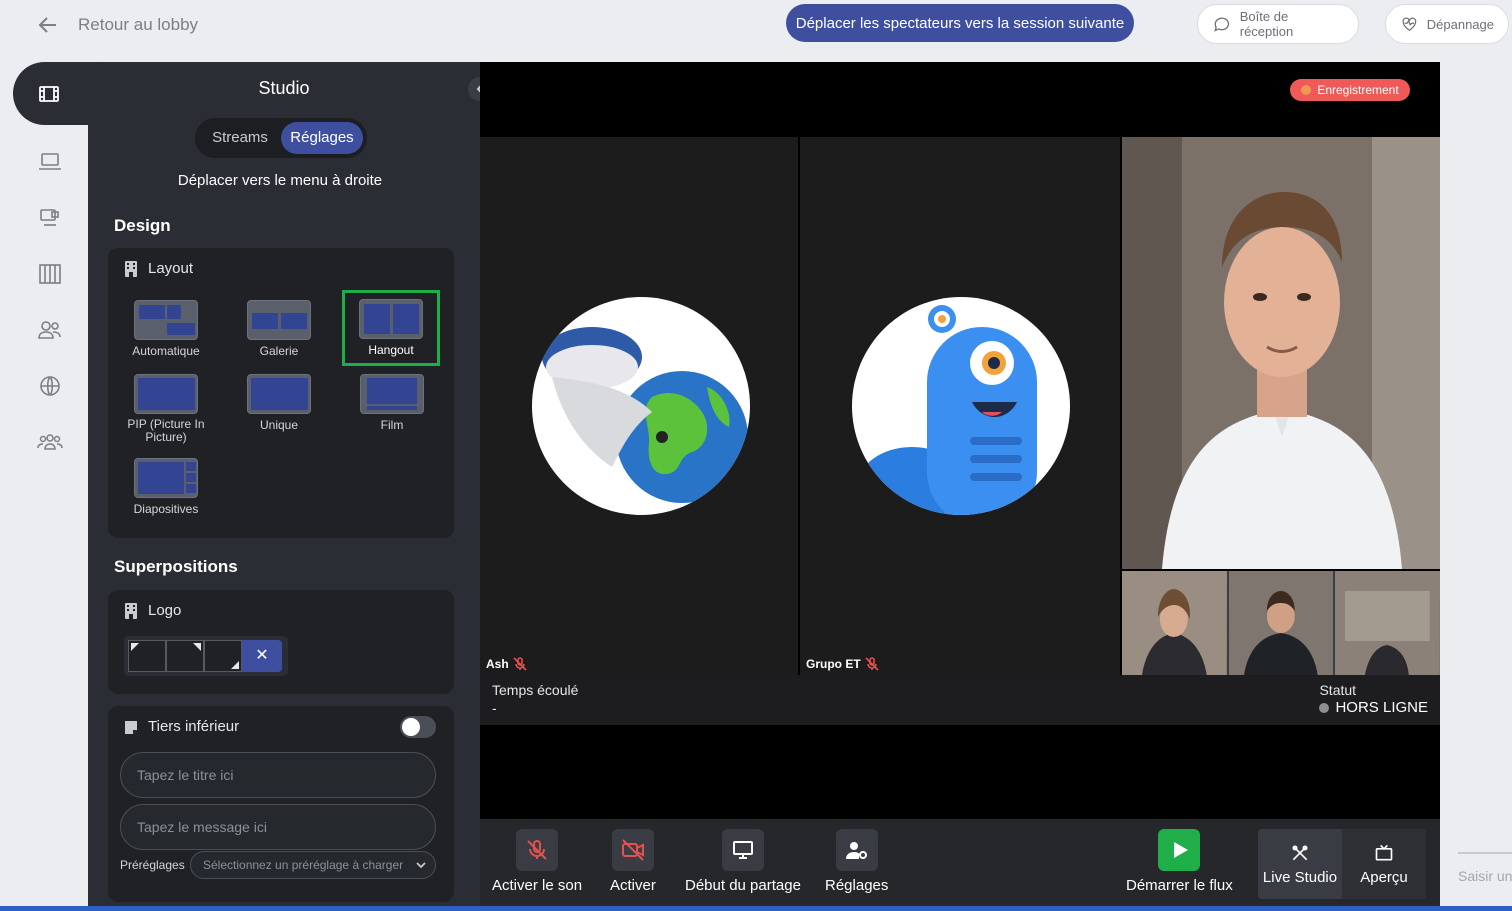  Describe the element at coordinates (49, 93) in the screenshot. I see `film-icon` at that location.